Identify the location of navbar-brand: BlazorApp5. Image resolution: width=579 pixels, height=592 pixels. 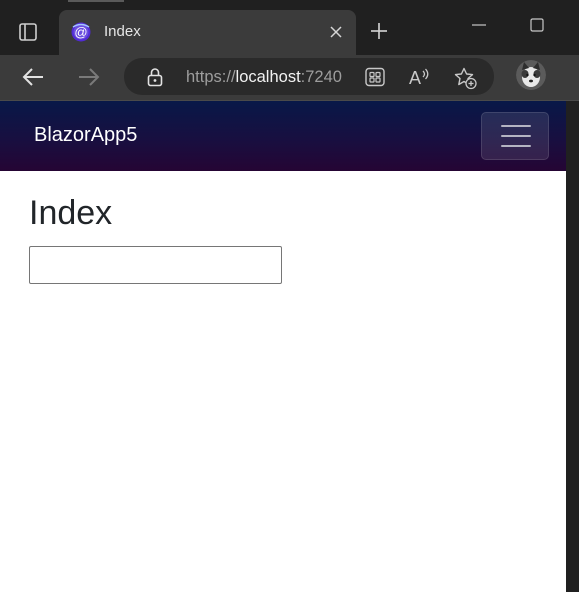
(85, 135).